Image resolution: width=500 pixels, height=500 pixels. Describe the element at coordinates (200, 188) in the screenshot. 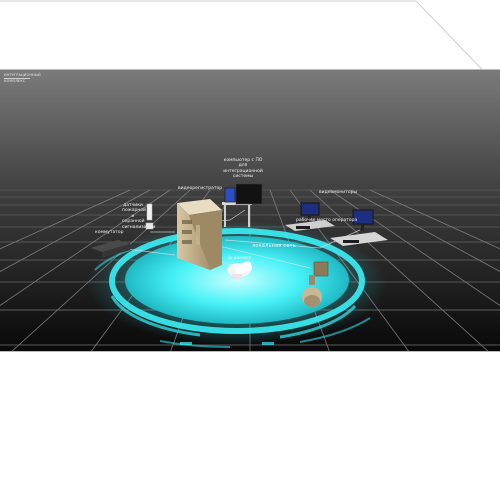

I see `label-videoregistrator: видеорегистратор` at that location.